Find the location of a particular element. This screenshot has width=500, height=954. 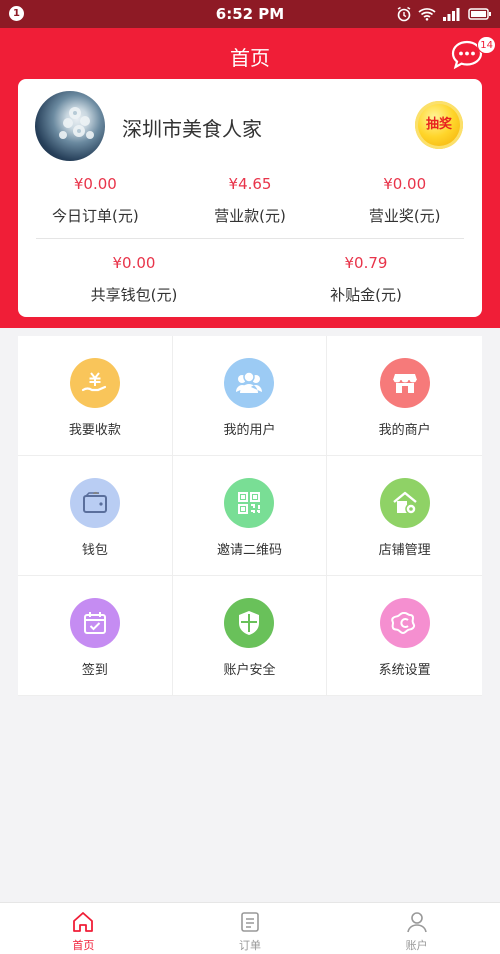

menu-item-system-settings: 系统设置 is located at coordinates (404, 636).